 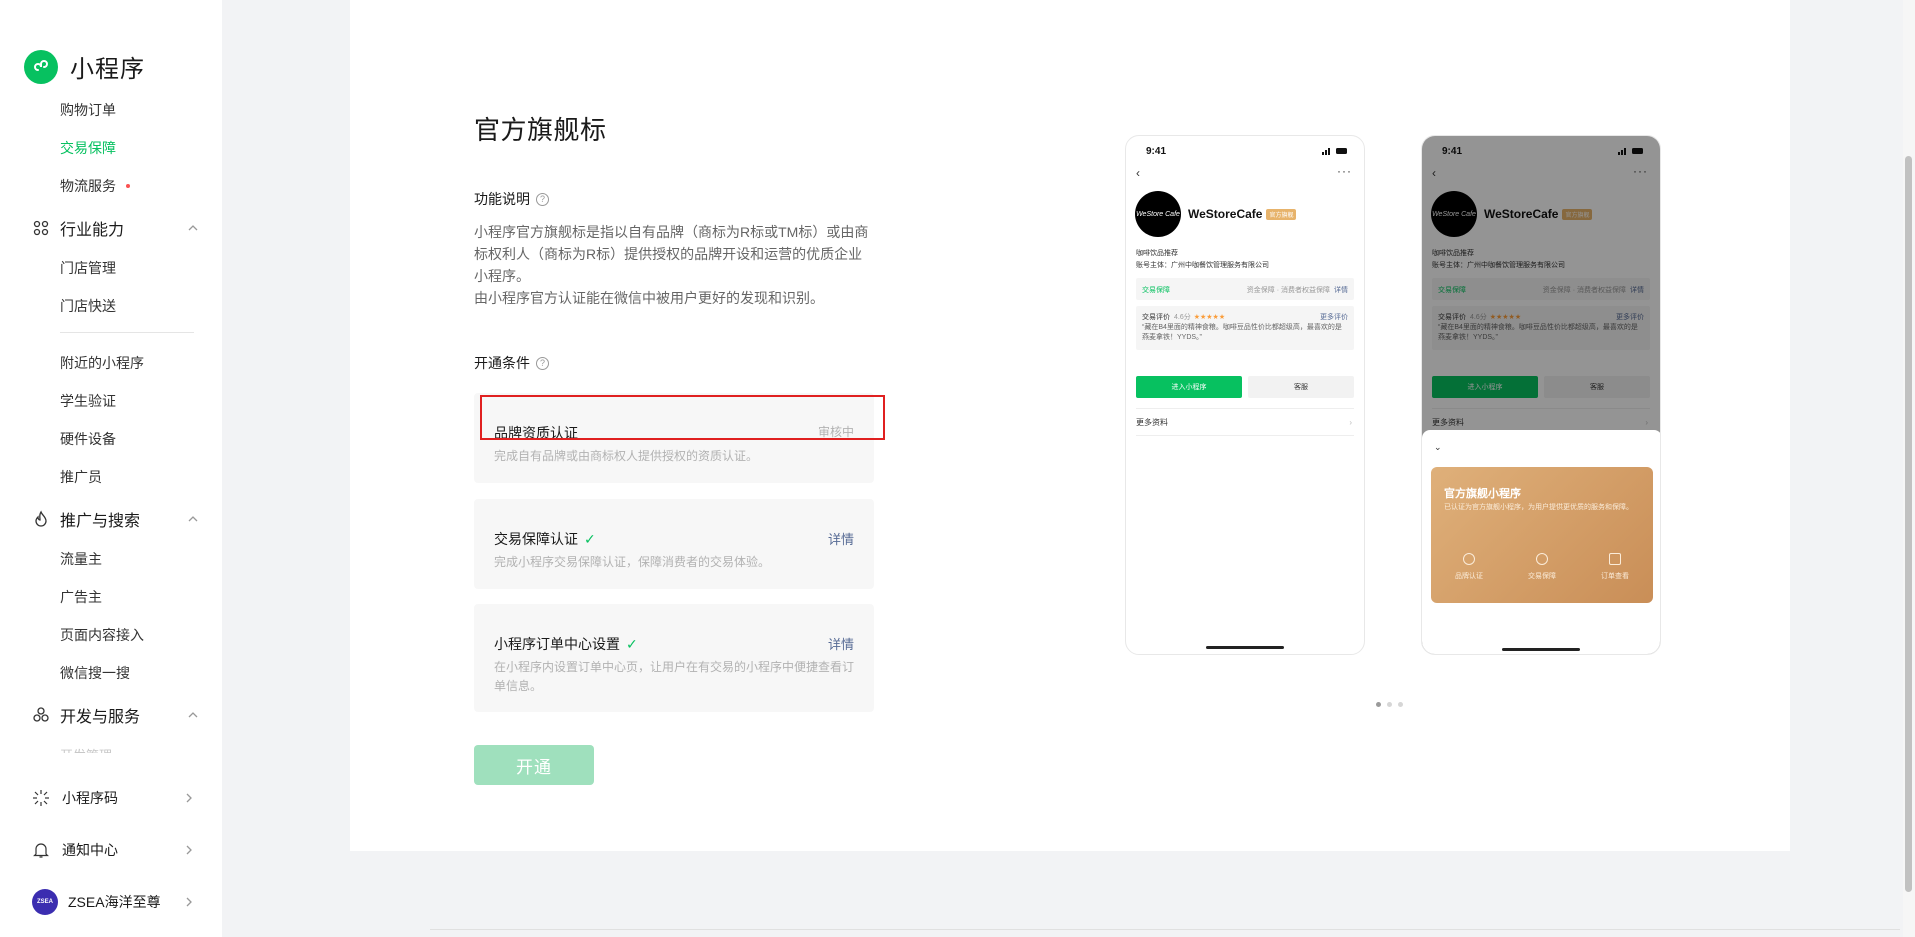 I want to click on sidebar-item-wechat-search: 微信搜一搜, so click(x=95, y=673).